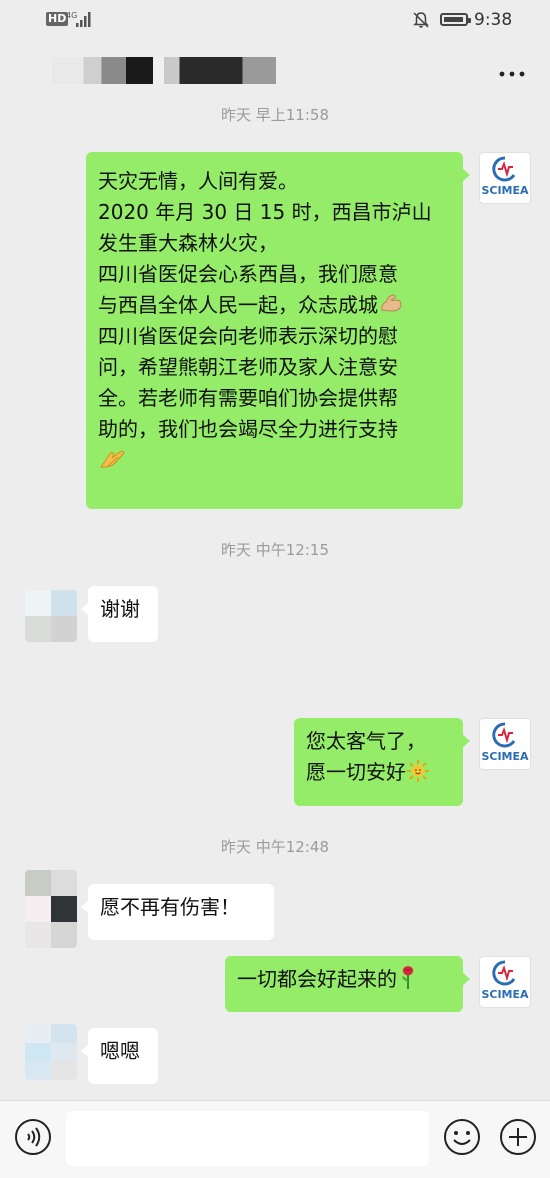 The image size is (550, 1178). Describe the element at coordinates (120, 609) in the screenshot. I see `message-text: 谢谢` at that location.